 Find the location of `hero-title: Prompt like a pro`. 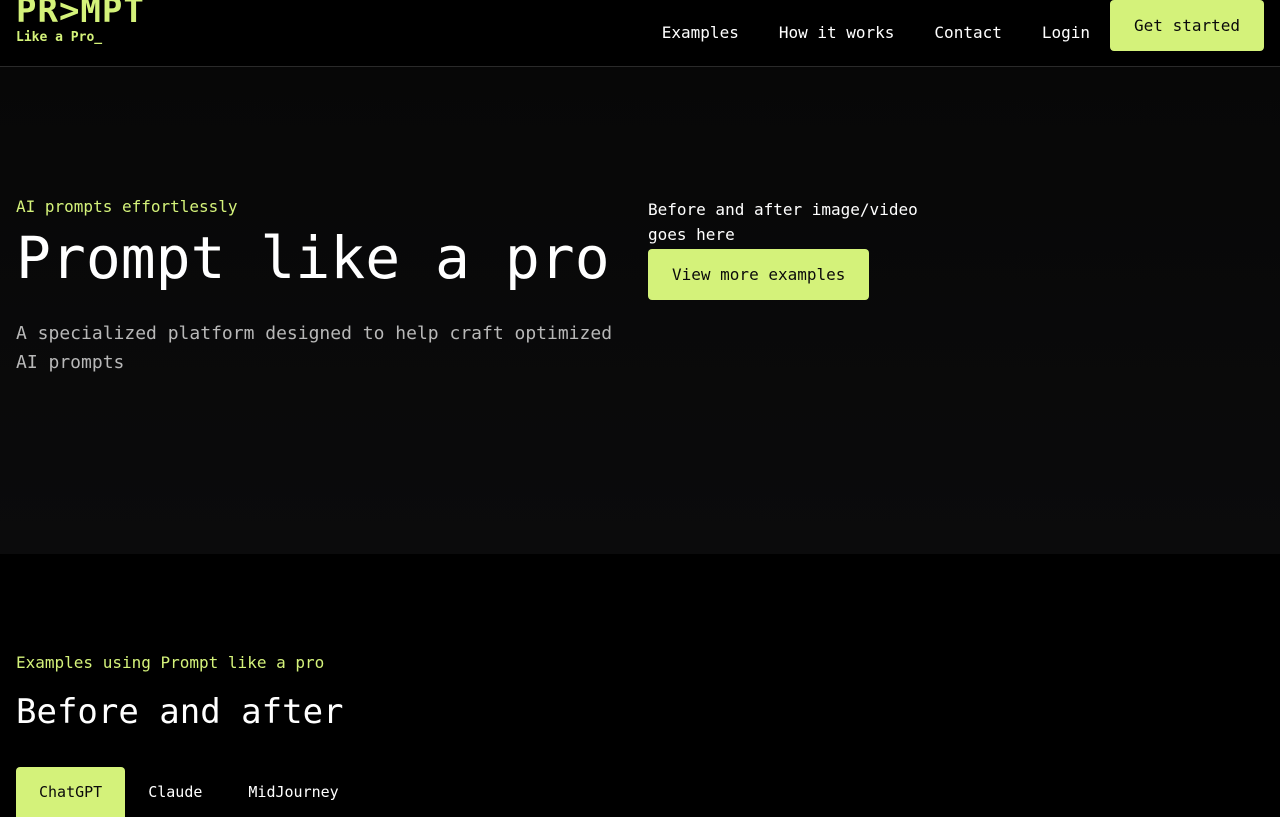

hero-title: Prompt like a pro is located at coordinates (313, 258).